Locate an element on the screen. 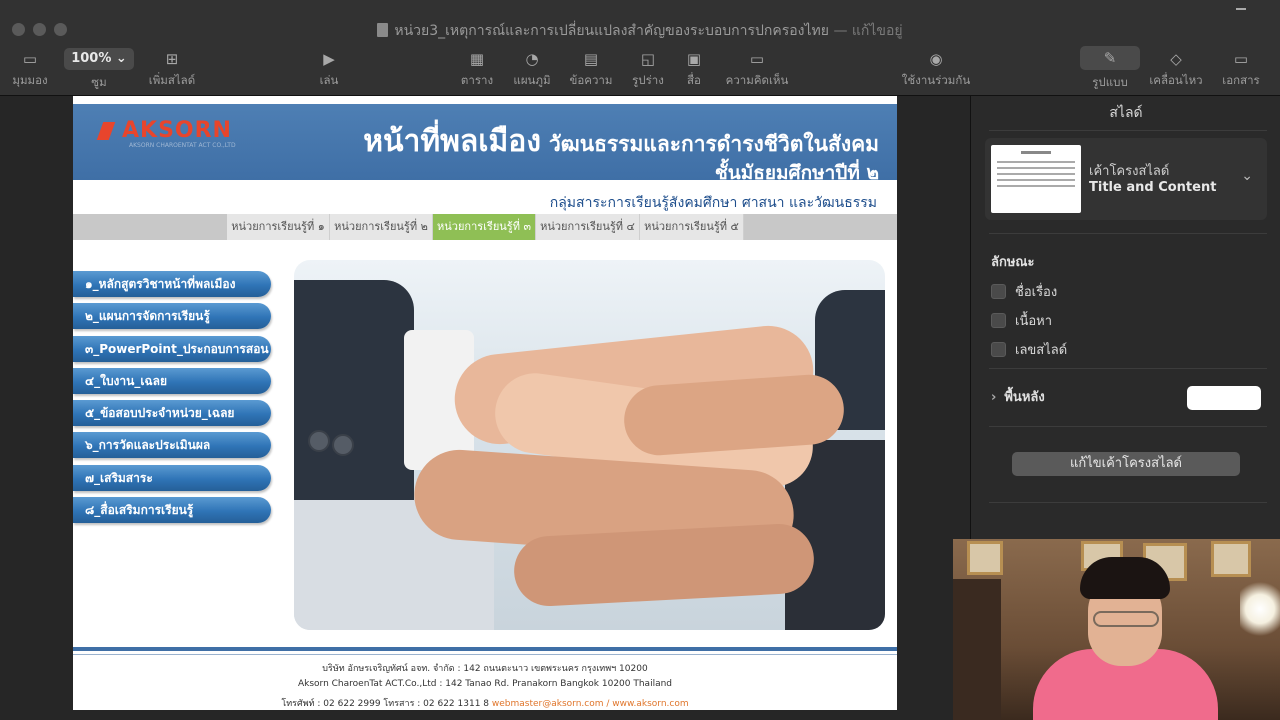  menu-button-media: ๘_สื่อเสริมการเรียนรู้ is located at coordinates (172, 510).